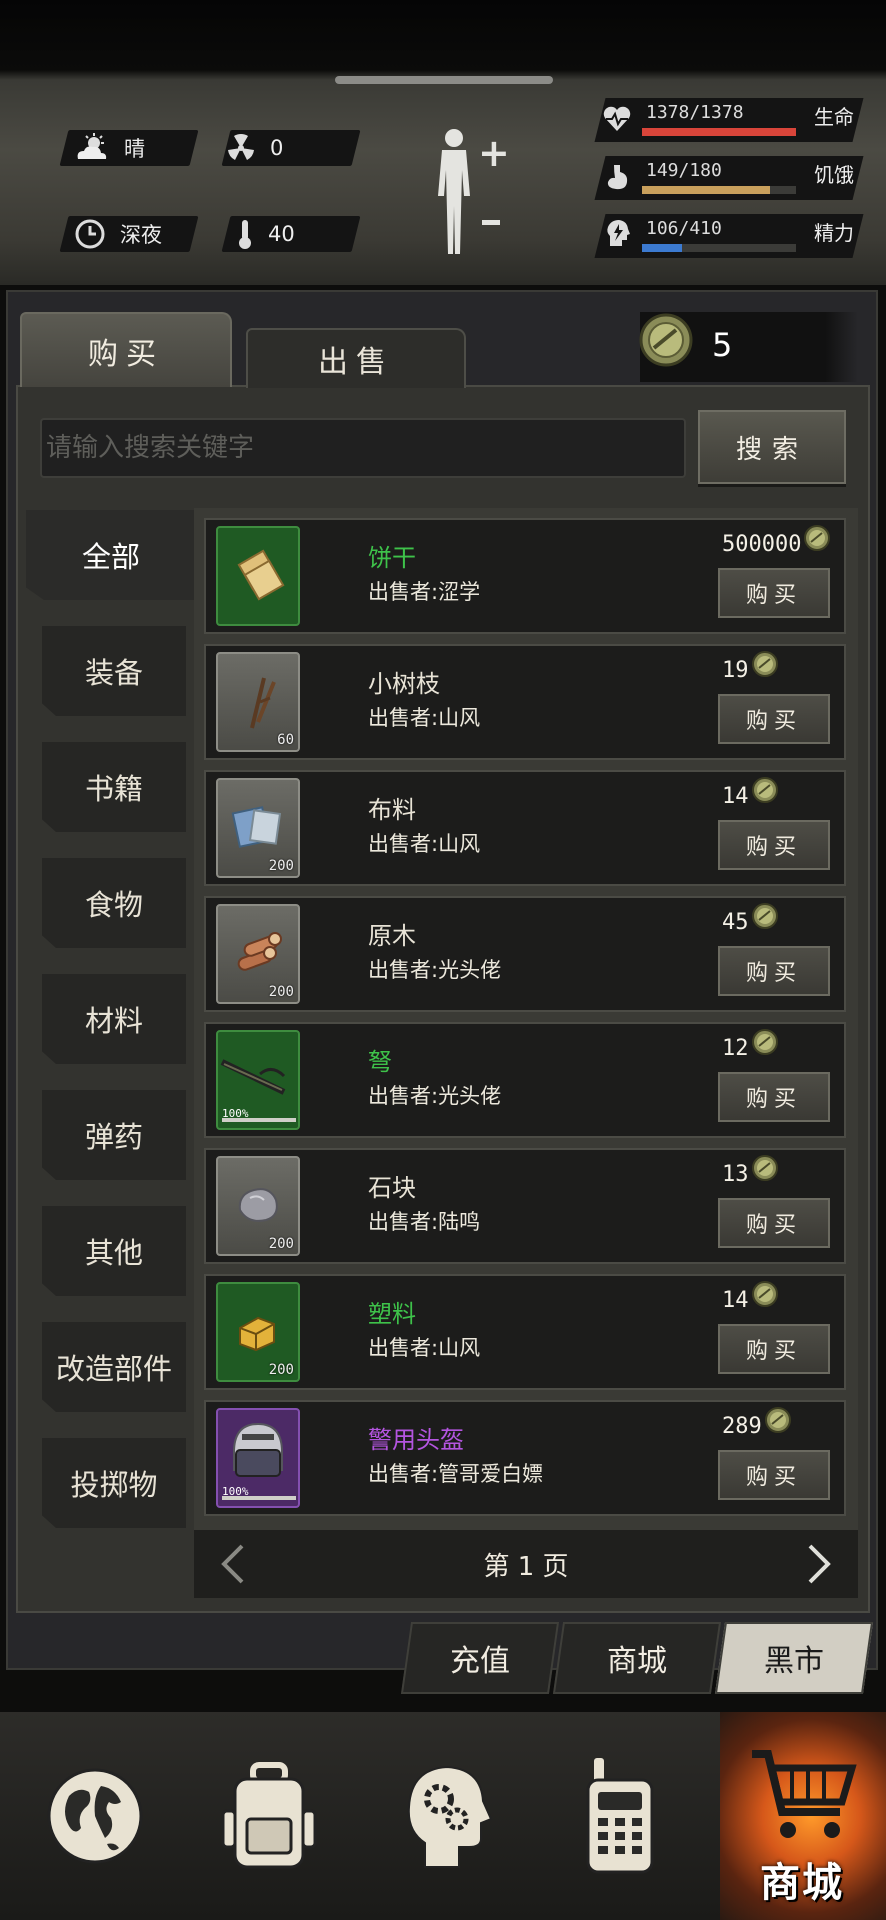 This screenshot has height=1920, width=886. What do you see at coordinates (259, 1120) in the screenshot?
I see `durability-bar` at bounding box center [259, 1120].